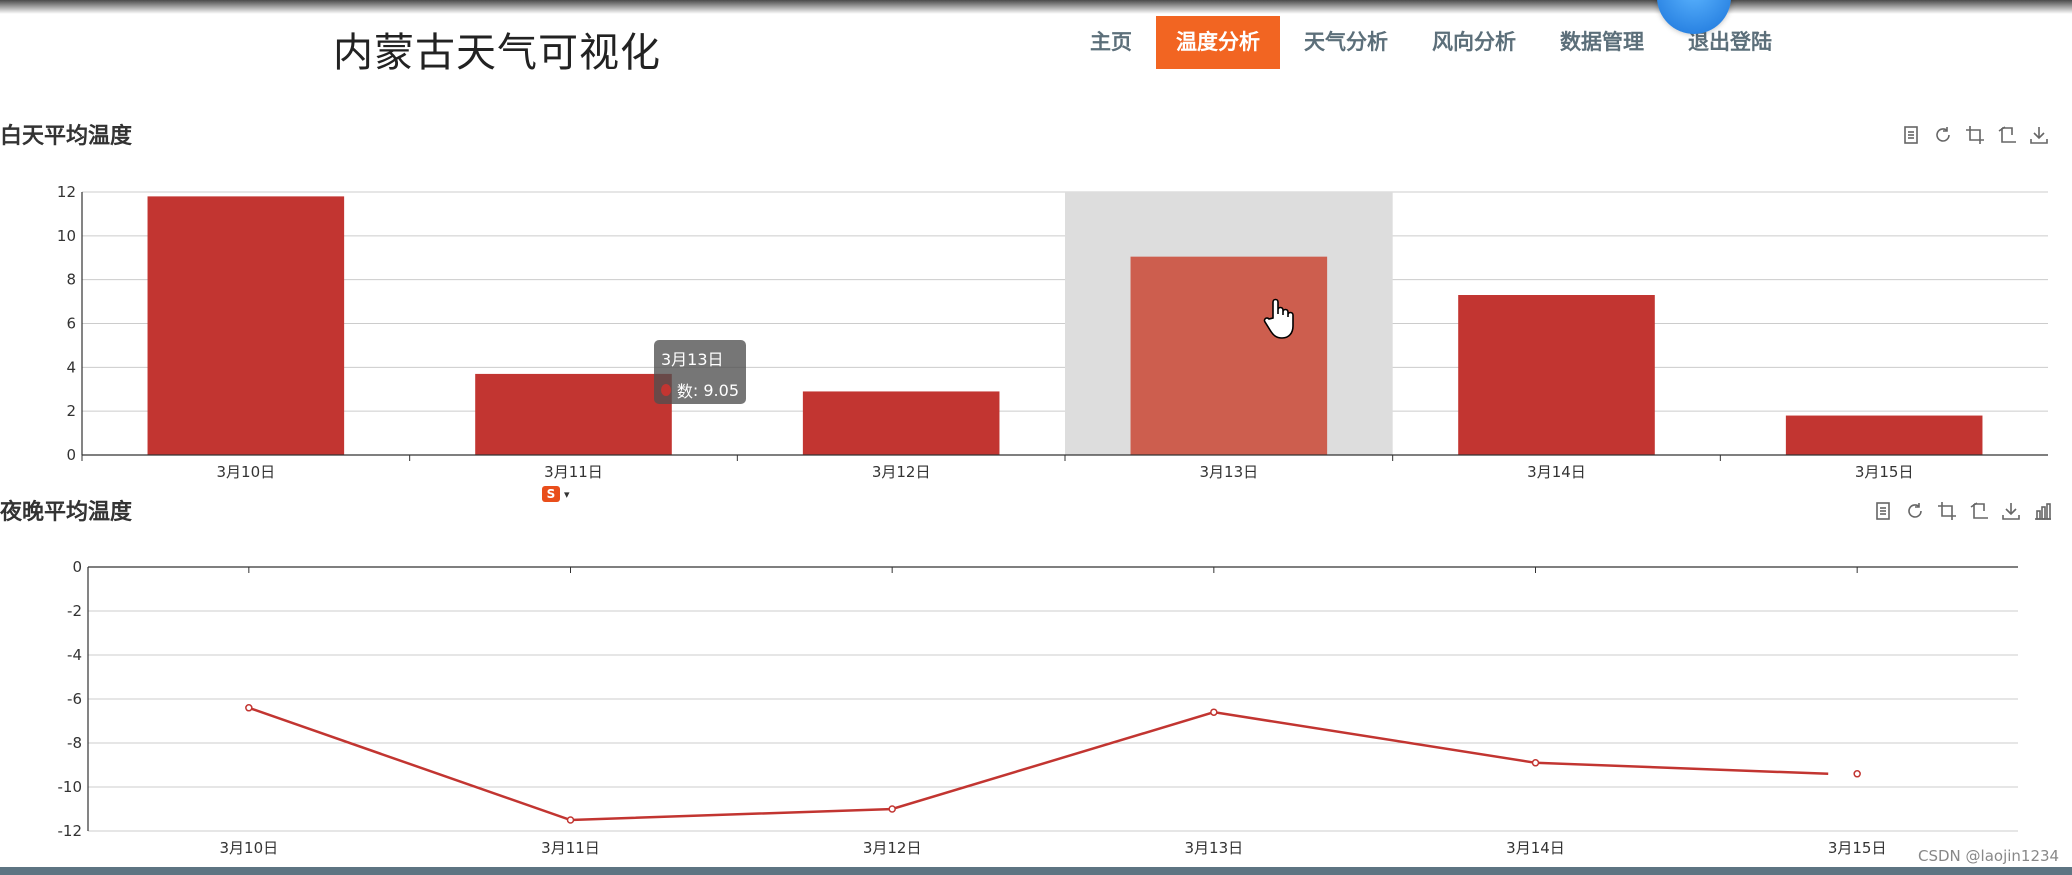 This screenshot has height=875, width=2072. Describe the element at coordinates (66, 236) in the screenshot. I see `y-tick-label: 10` at that location.